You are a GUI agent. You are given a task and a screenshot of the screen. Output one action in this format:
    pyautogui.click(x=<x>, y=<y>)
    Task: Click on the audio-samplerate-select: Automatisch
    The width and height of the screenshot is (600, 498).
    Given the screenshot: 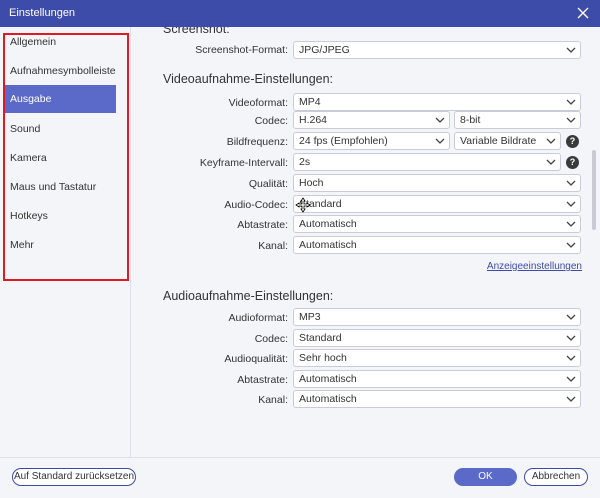 What is the action you would take?
    pyautogui.click(x=437, y=379)
    